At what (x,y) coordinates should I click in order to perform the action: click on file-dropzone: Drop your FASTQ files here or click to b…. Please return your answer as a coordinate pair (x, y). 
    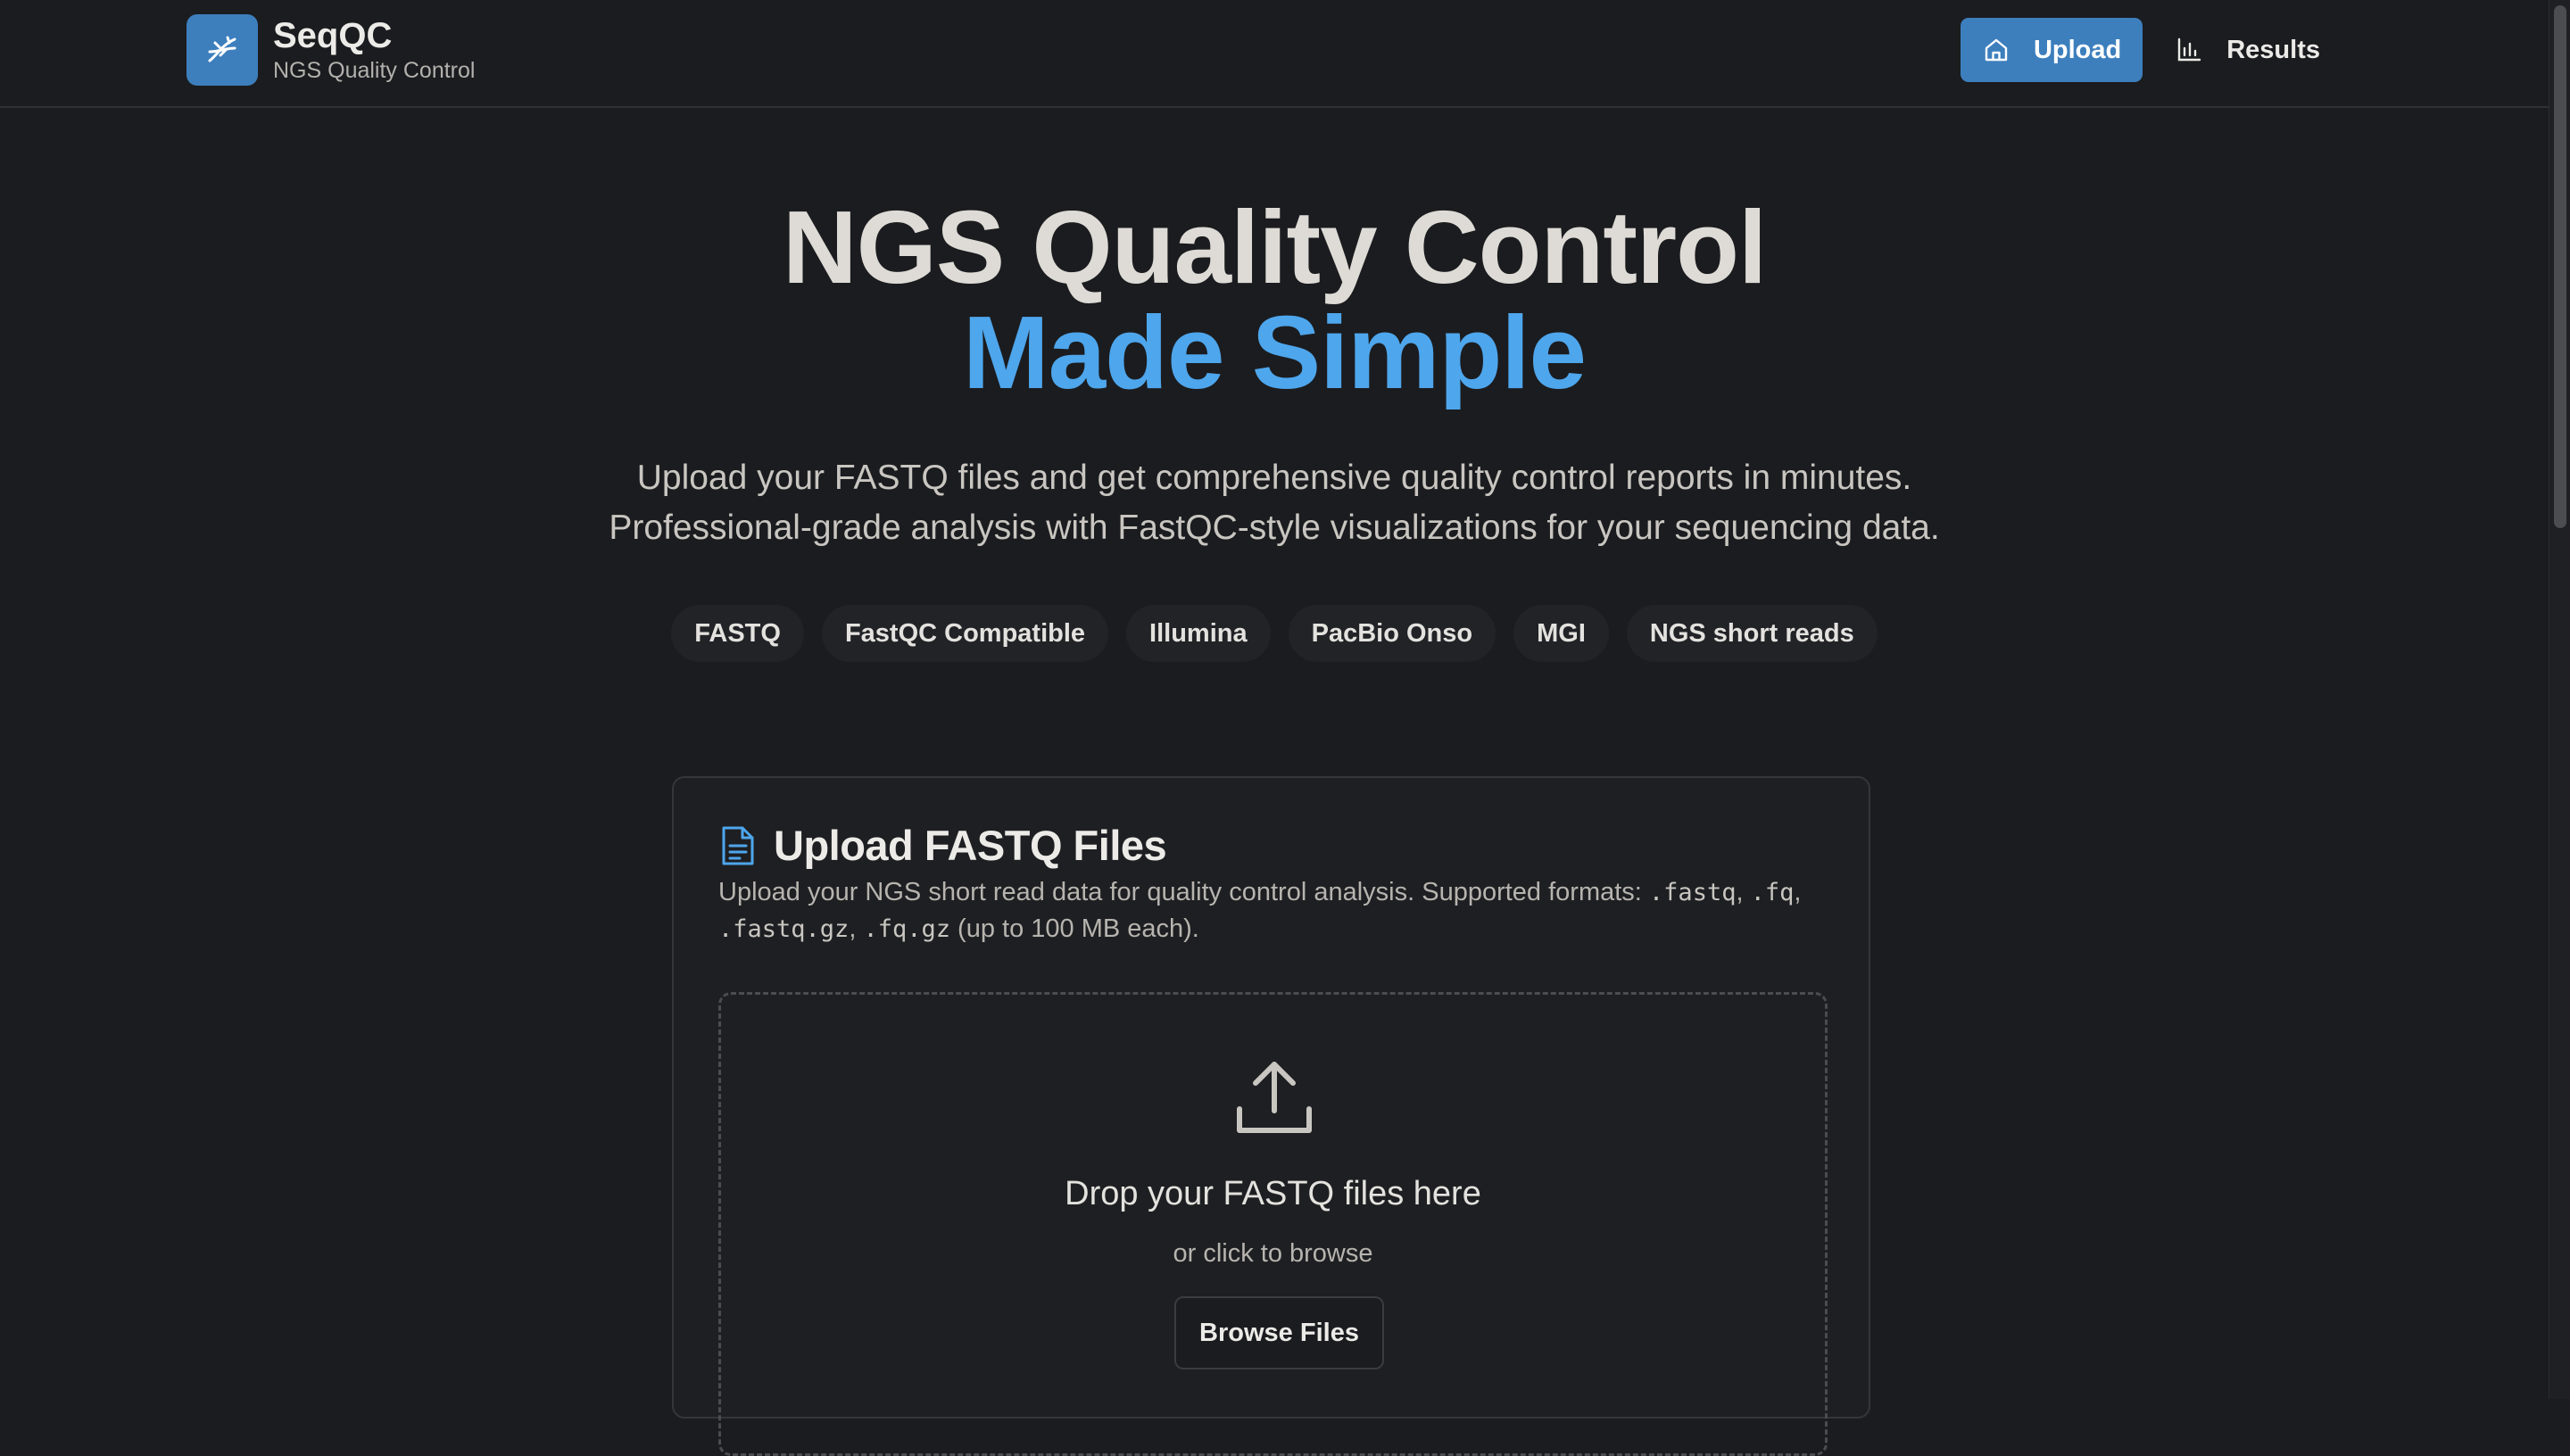
    Looking at the image, I should click on (1273, 1224).